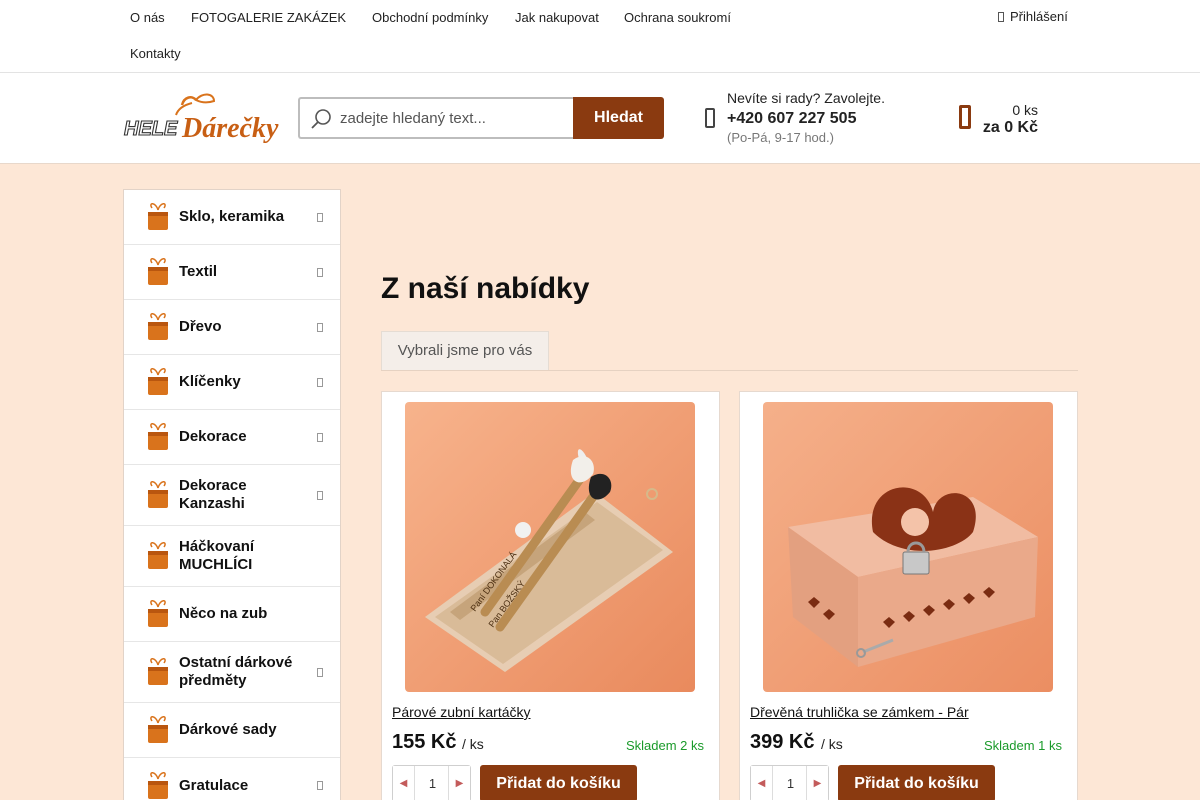  What do you see at coordinates (230, 128) in the screenshot?
I see `svg-text: Dárečky` at bounding box center [230, 128].